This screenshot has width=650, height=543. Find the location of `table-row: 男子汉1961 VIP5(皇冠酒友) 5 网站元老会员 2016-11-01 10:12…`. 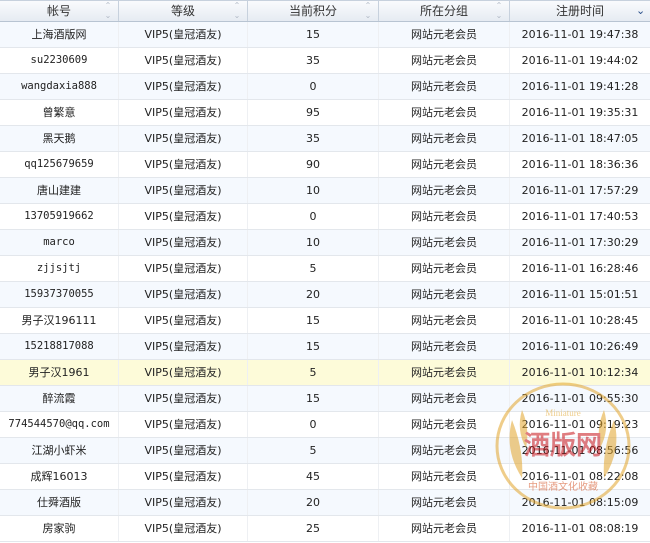

table-row: 男子汉1961 VIP5(皇冠酒友) 5 网站元老会员 2016-11-01 10:12… is located at coordinates (325, 373).